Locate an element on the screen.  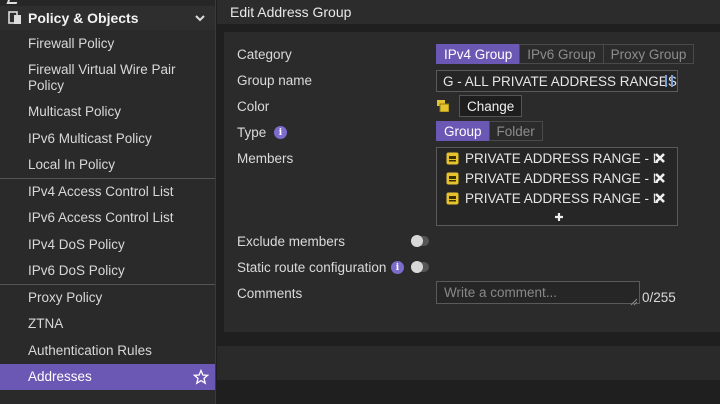
exclude-members-label: Exclude members is located at coordinates (291, 241).